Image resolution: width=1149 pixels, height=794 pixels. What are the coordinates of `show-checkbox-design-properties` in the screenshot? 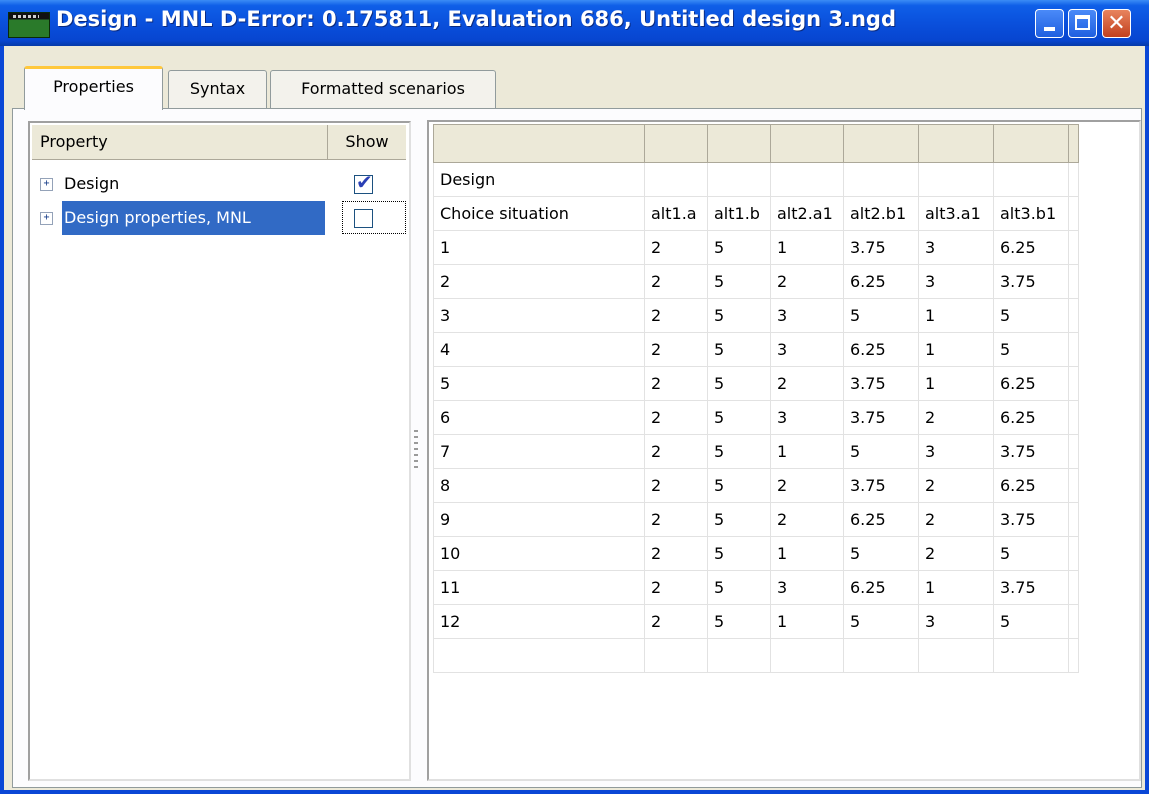 It's located at (363, 218).